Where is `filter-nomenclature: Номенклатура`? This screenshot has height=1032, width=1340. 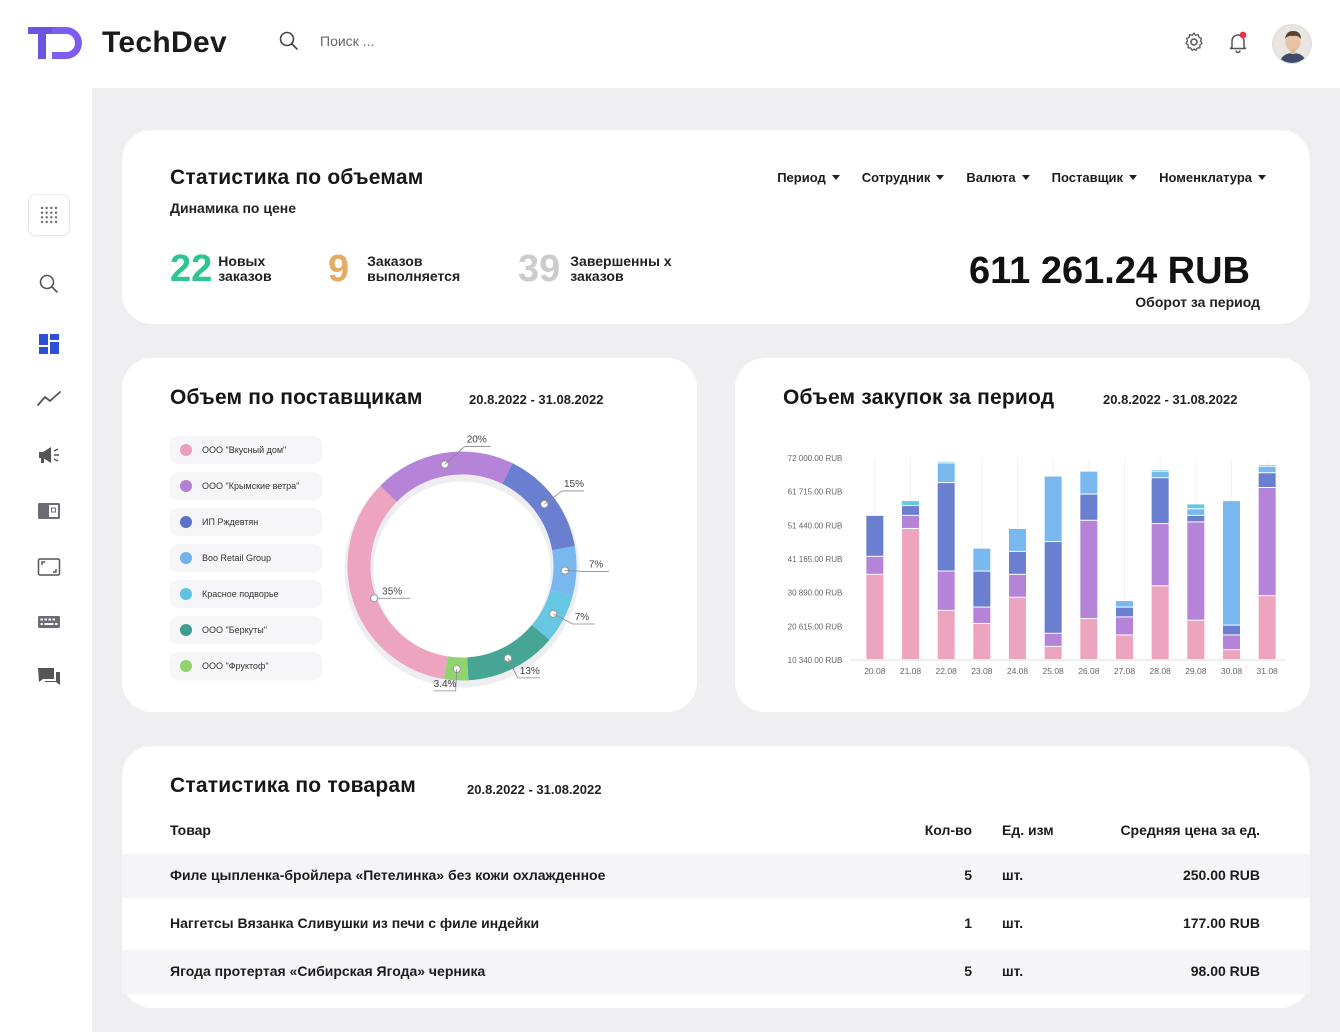
filter-nomenclature: Номенклатура is located at coordinates (1212, 177).